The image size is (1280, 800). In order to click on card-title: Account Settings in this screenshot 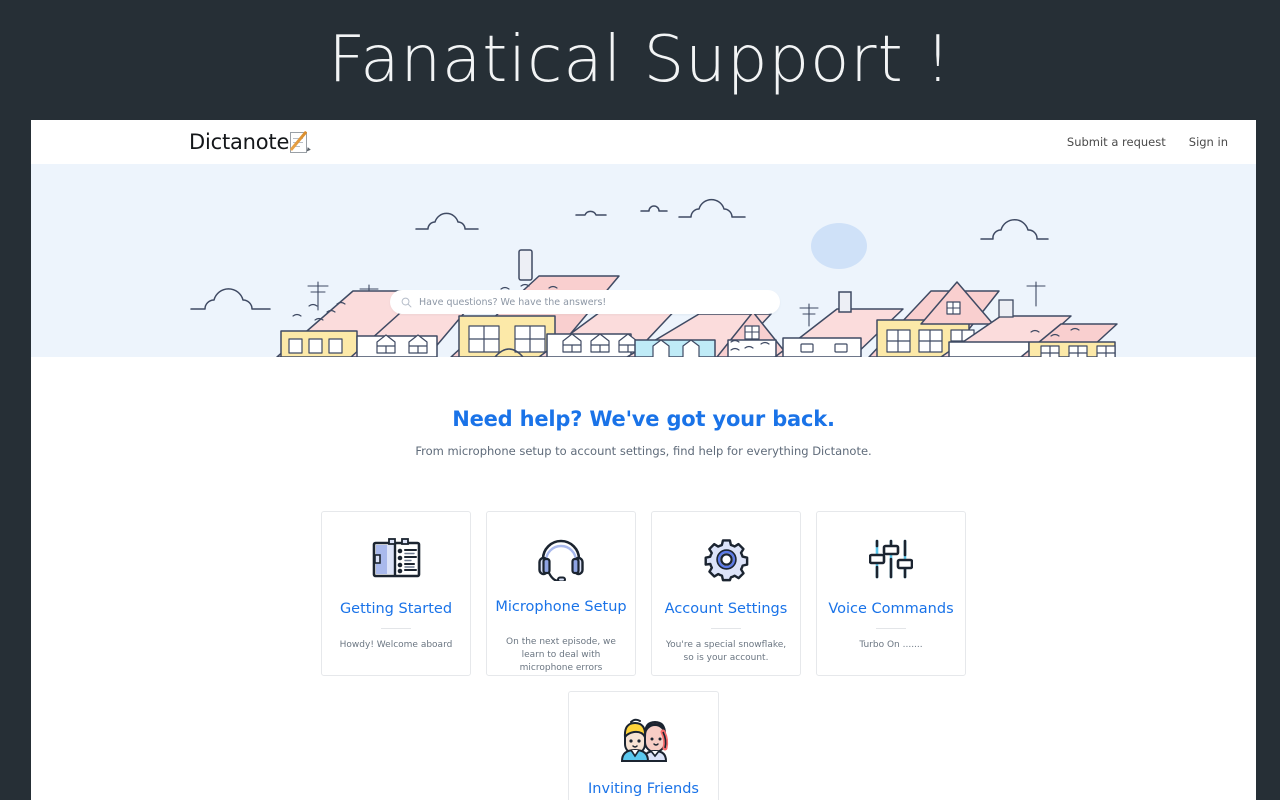, I will do `click(726, 609)`.